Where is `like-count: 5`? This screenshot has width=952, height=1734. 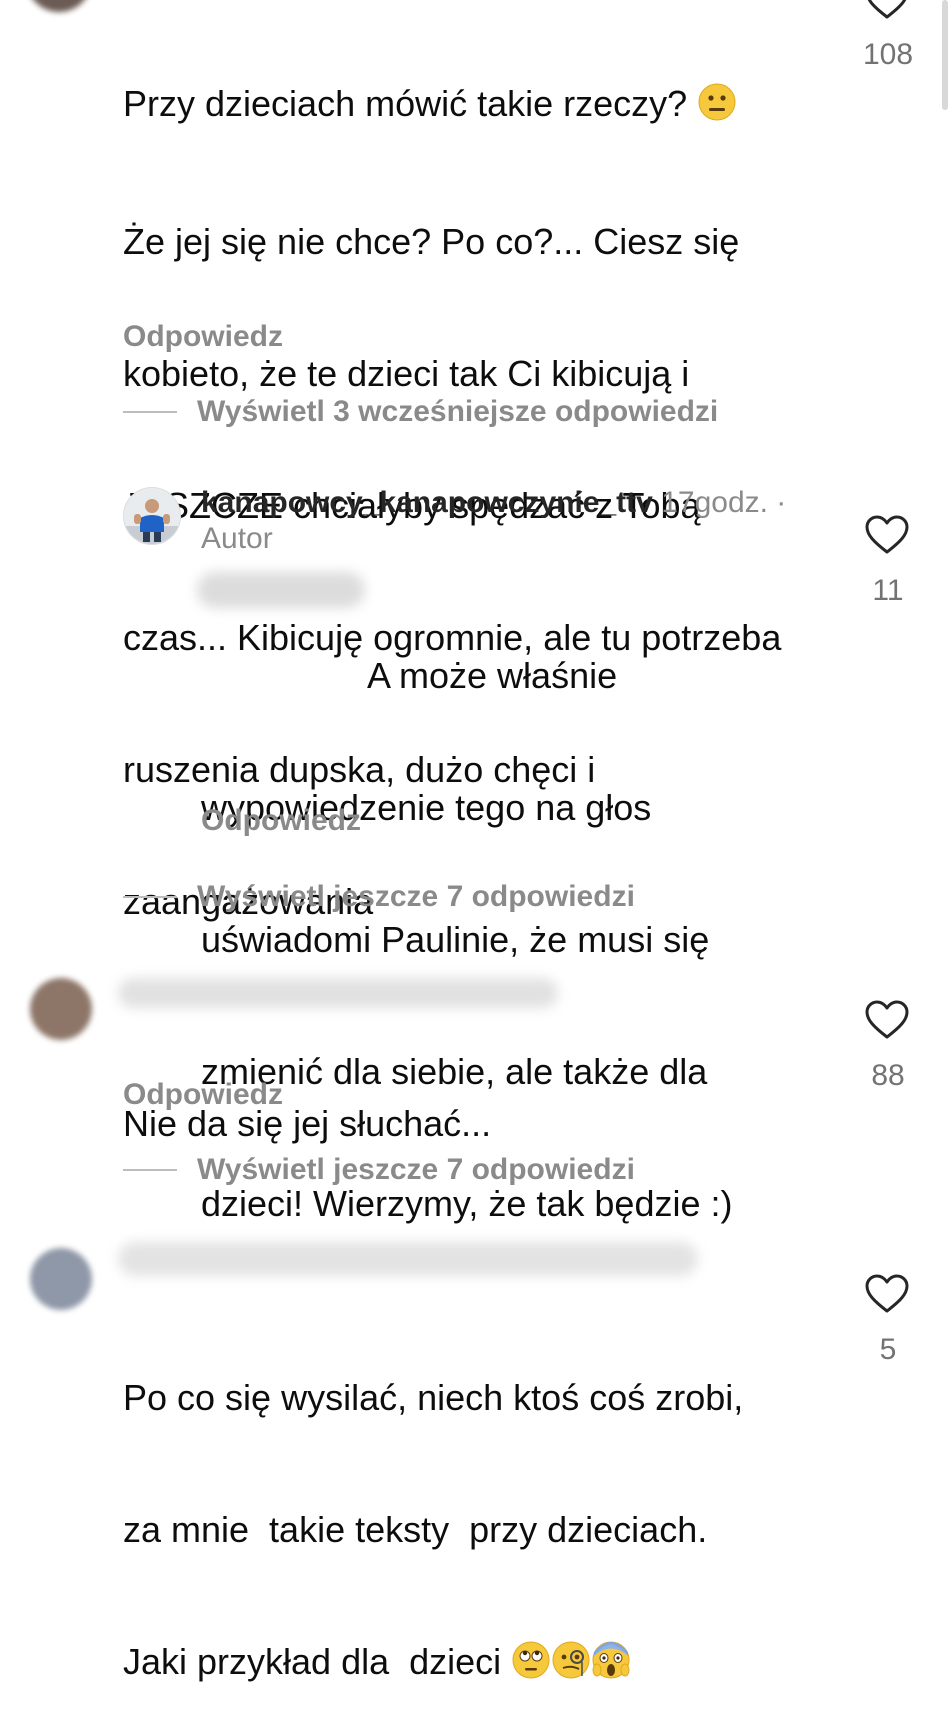 like-count: 5 is located at coordinates (888, 1349).